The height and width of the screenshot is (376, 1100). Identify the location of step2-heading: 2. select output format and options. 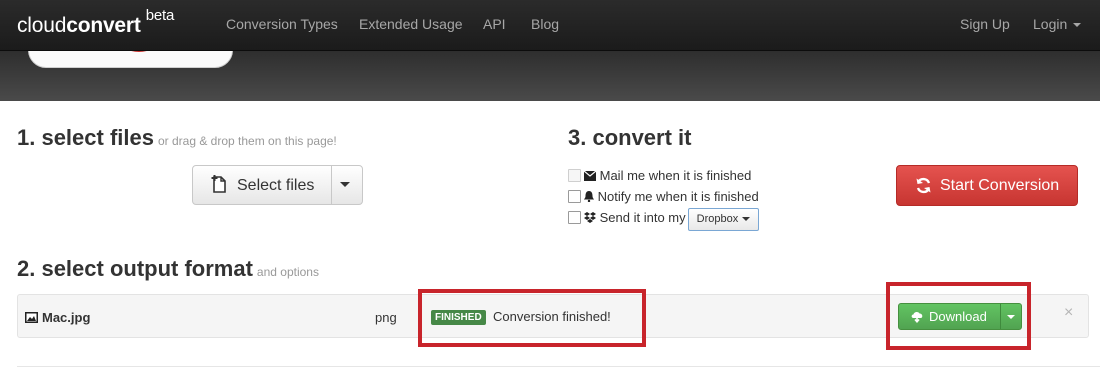
(168, 269).